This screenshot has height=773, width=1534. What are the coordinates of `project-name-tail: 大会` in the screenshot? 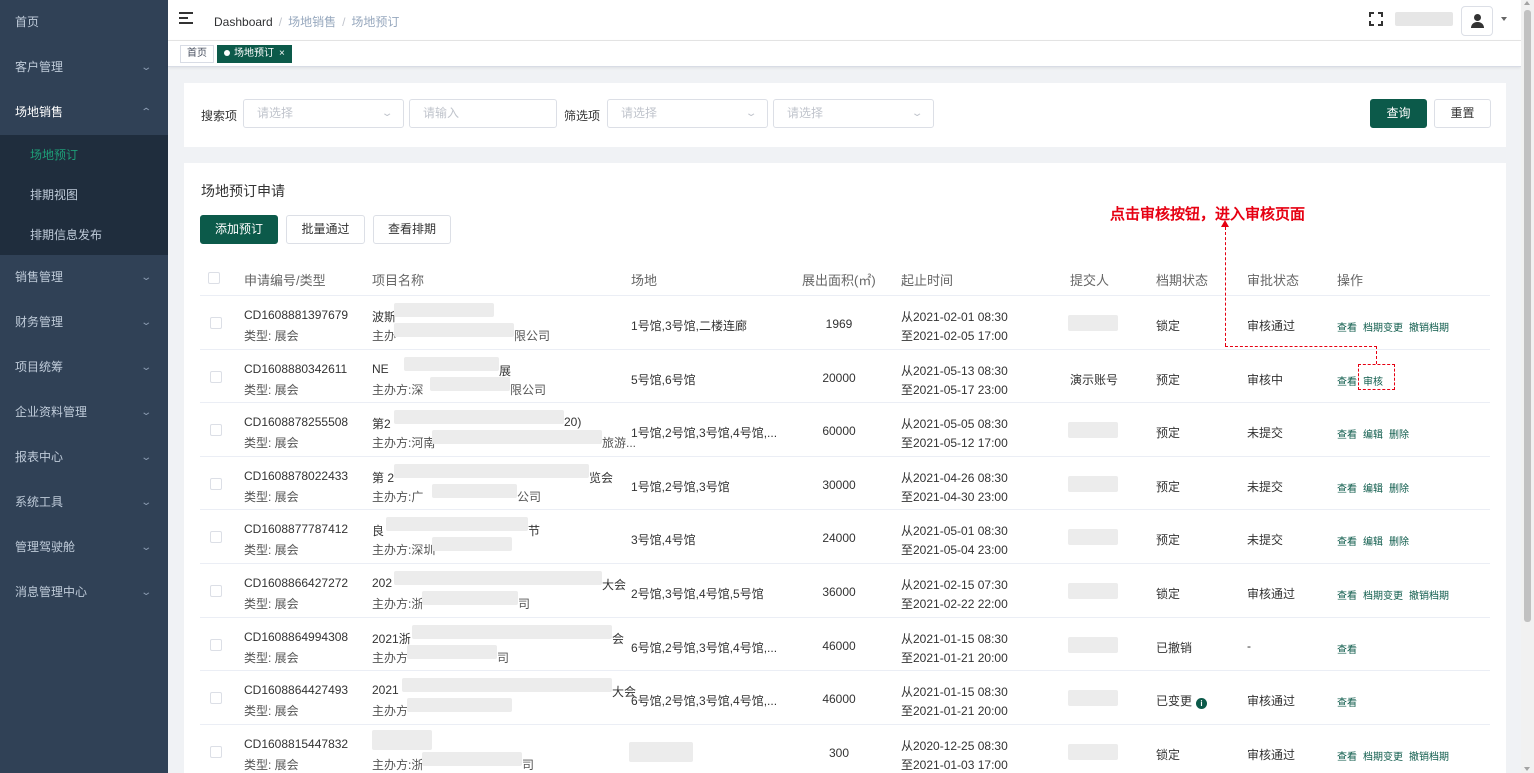 It's located at (614, 584).